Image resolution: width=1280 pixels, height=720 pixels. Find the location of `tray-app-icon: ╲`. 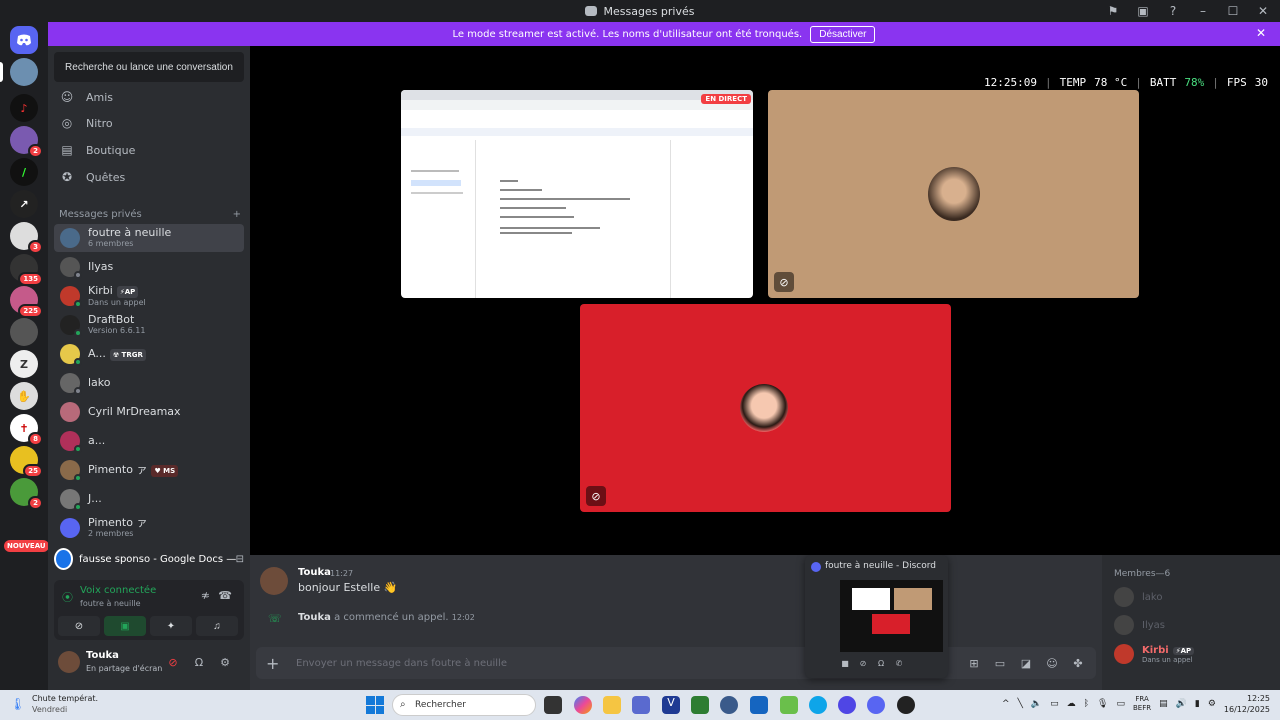

tray-app-icon: ╲ is located at coordinates (1019, 704).